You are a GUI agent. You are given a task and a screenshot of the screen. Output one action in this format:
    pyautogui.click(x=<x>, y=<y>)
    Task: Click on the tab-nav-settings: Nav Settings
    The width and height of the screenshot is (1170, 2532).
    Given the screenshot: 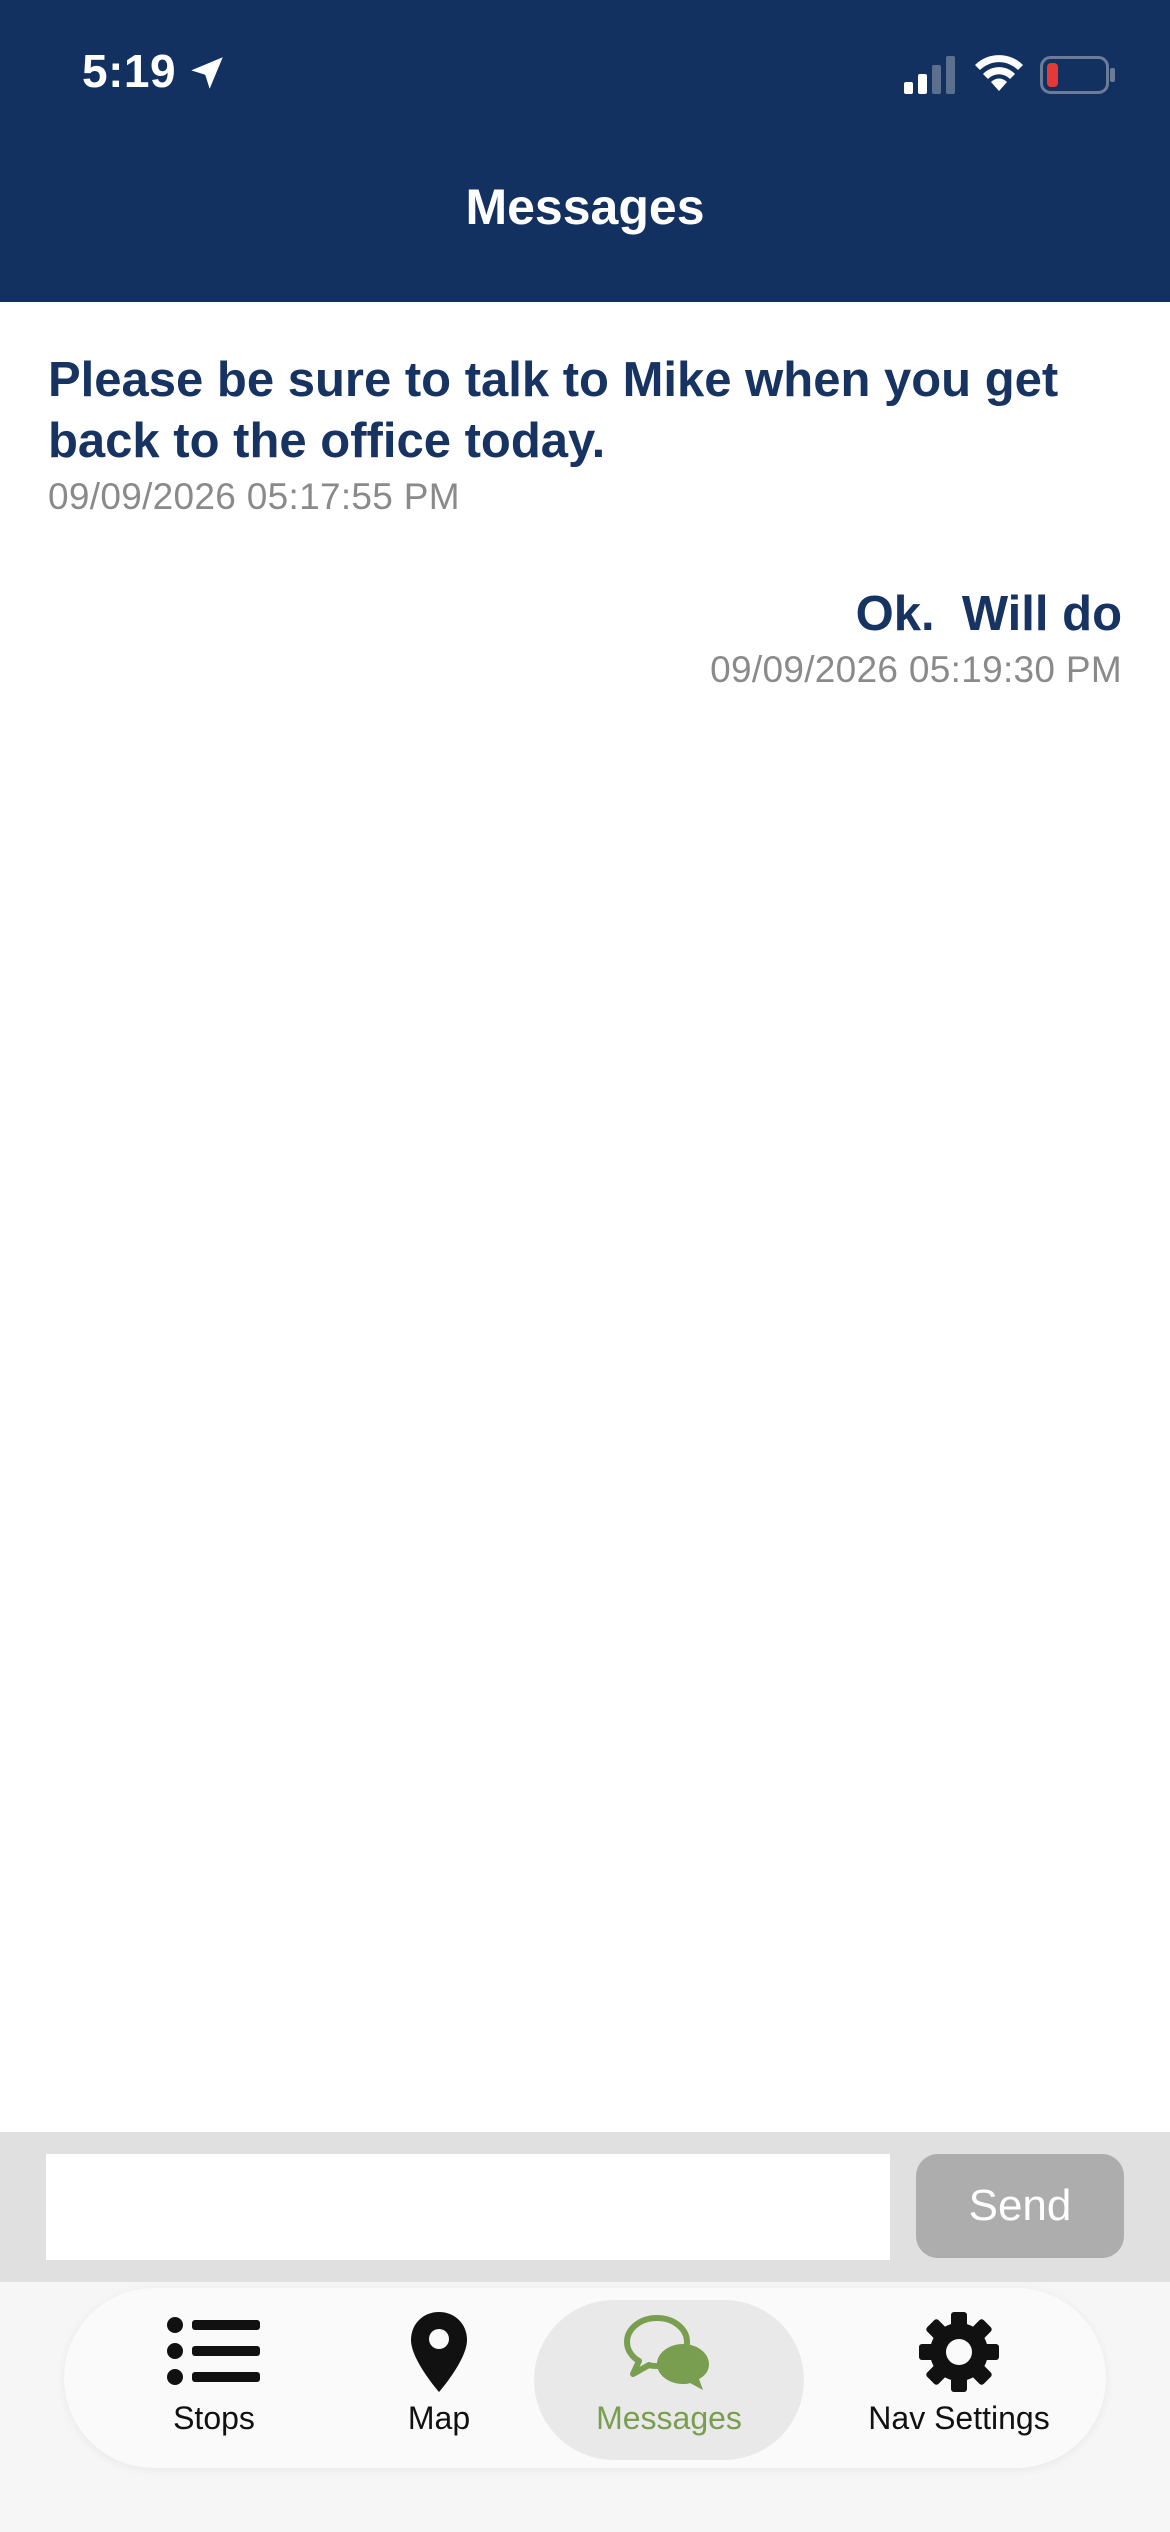 What is the action you would take?
    pyautogui.click(x=959, y=2378)
    